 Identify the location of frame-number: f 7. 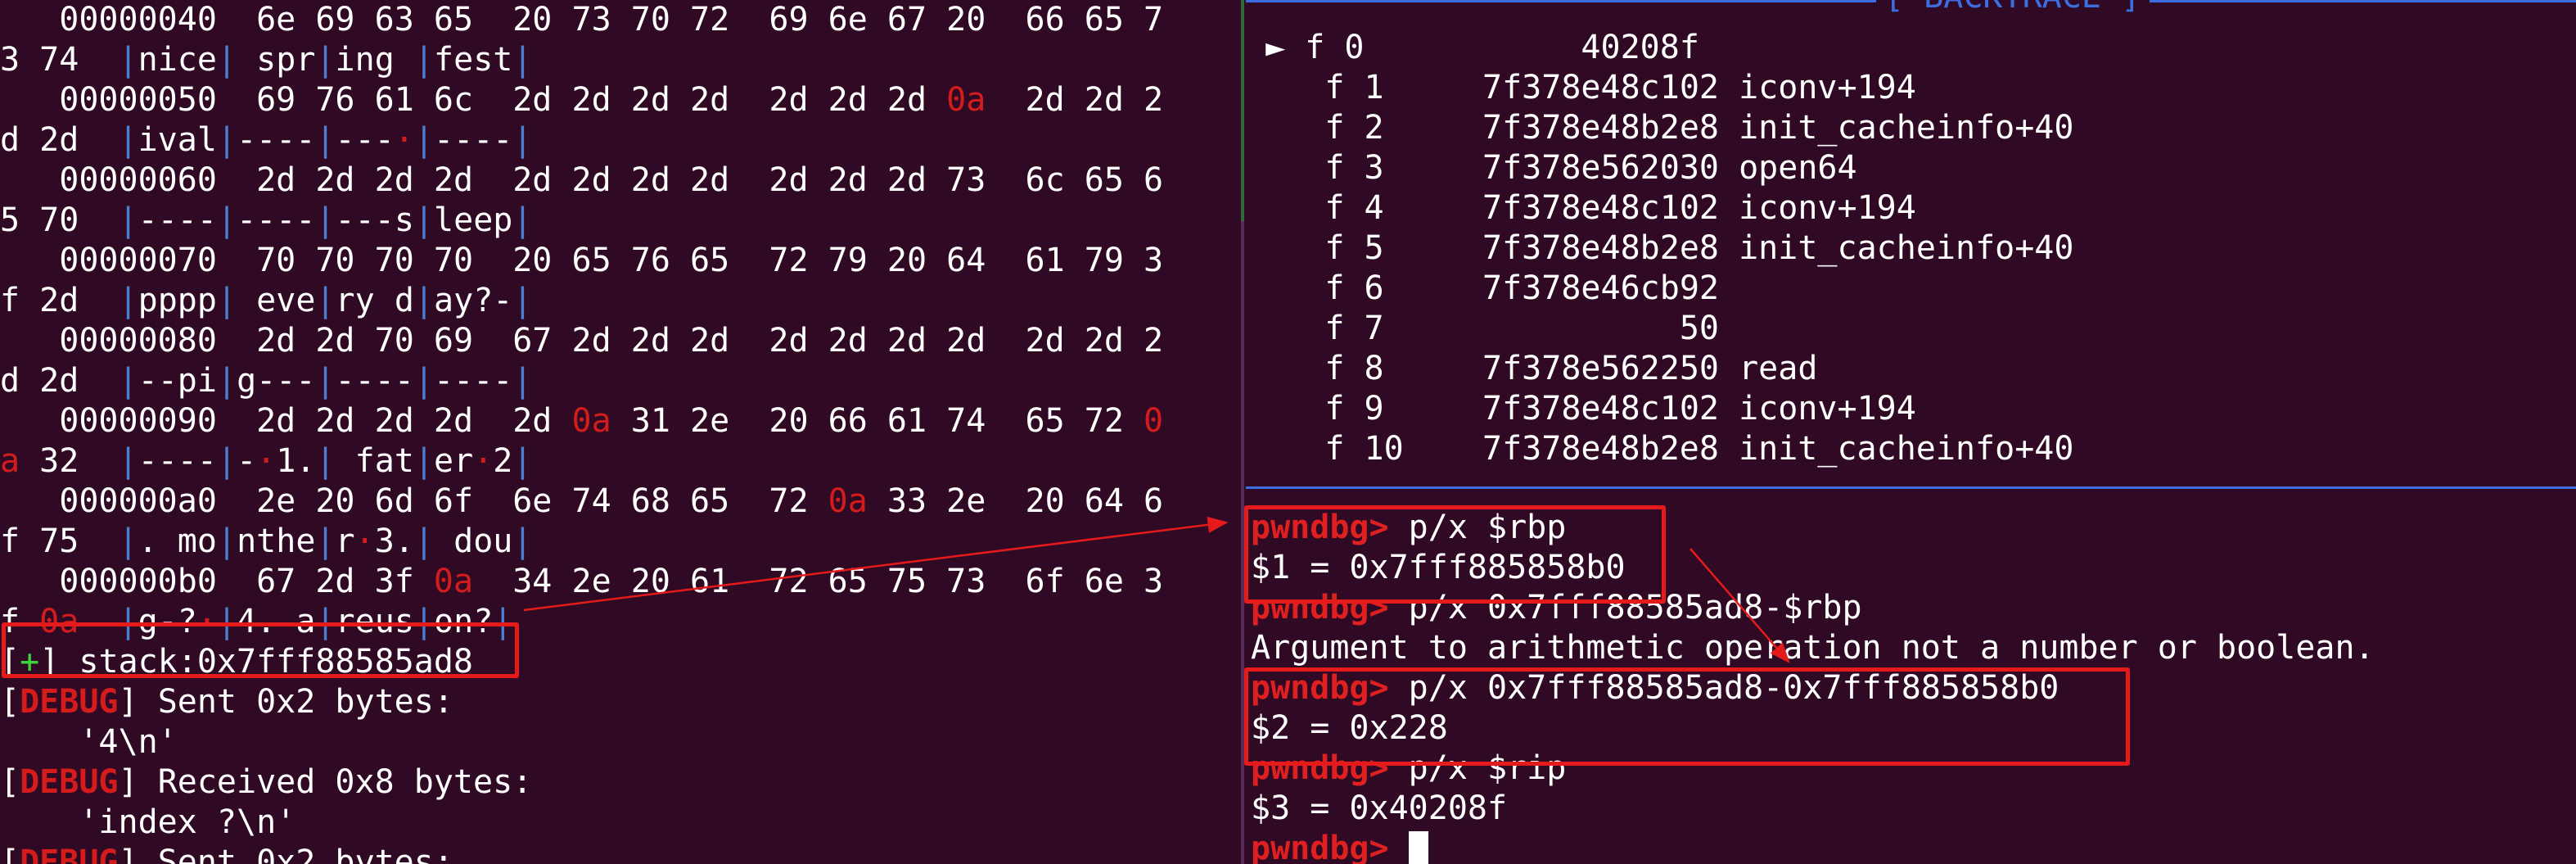
(1354, 328).